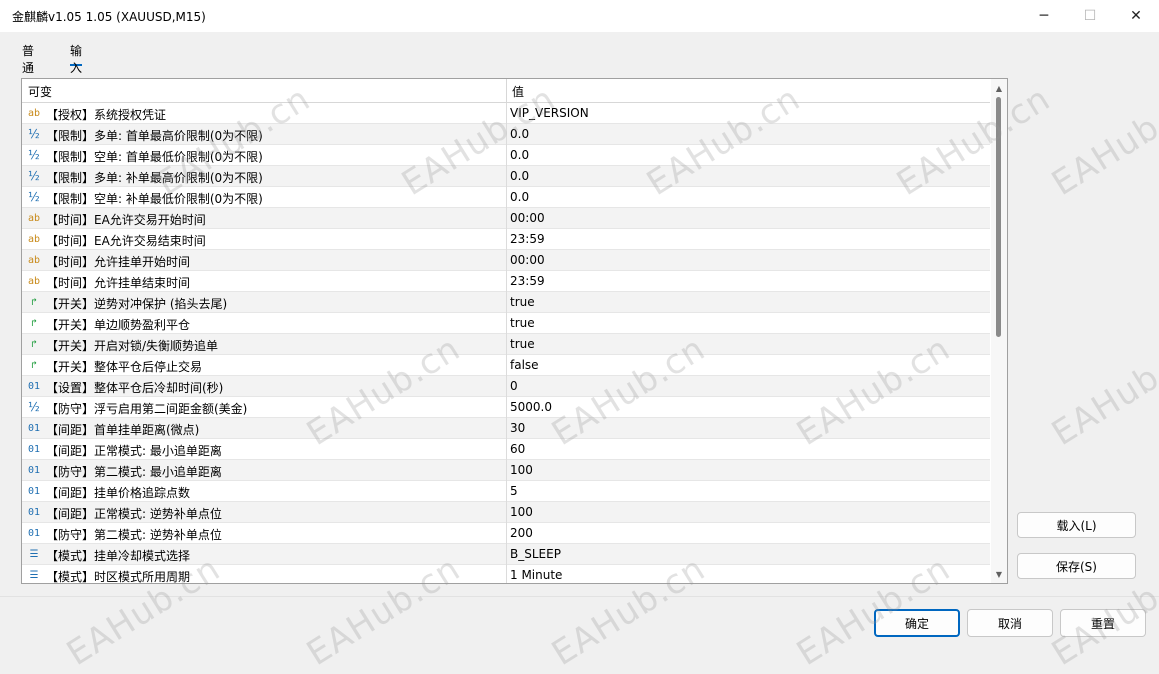 This screenshot has width=1159, height=674. I want to click on tab-inputs: 输入, so click(76, 58).